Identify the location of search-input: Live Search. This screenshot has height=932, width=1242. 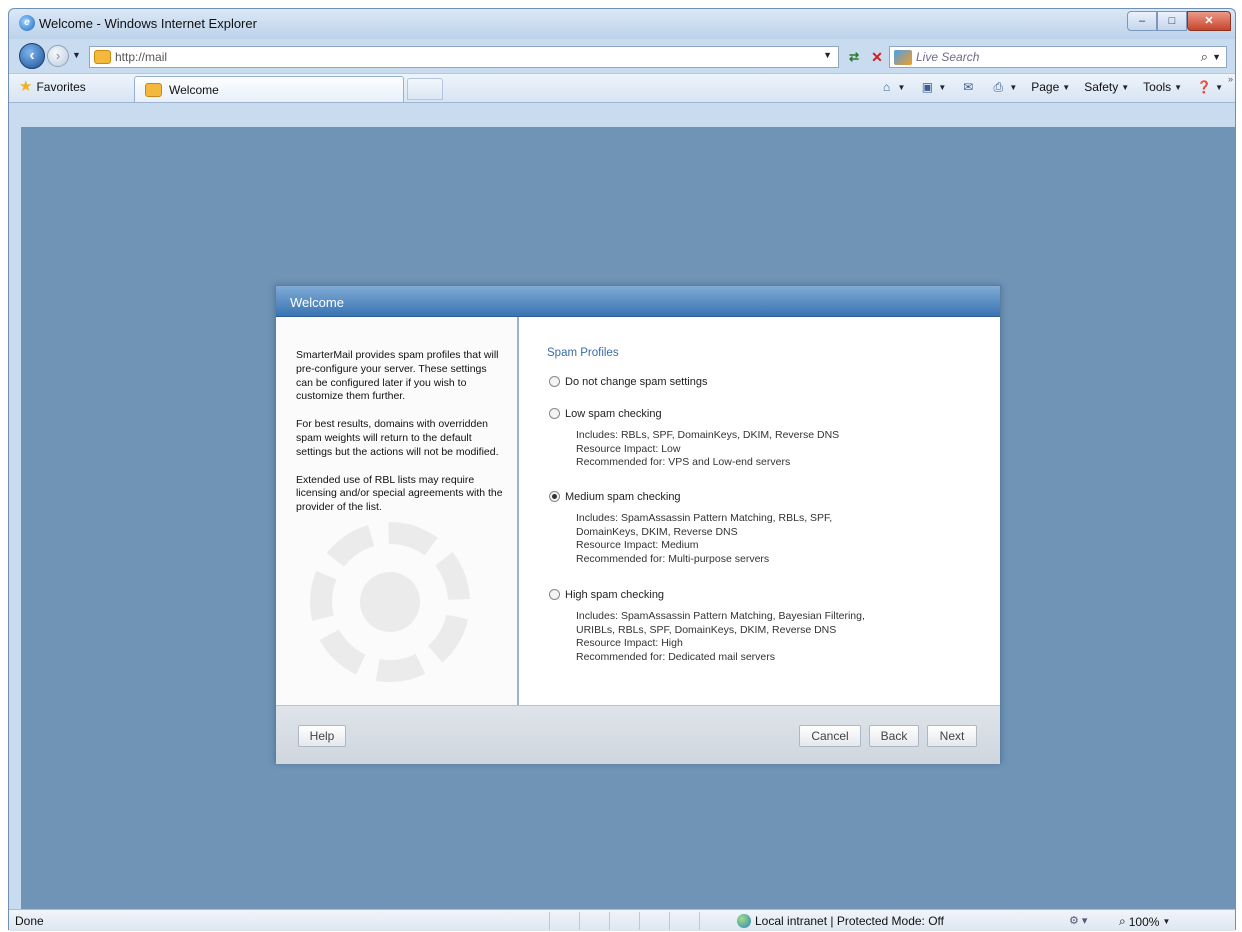
(947, 57).